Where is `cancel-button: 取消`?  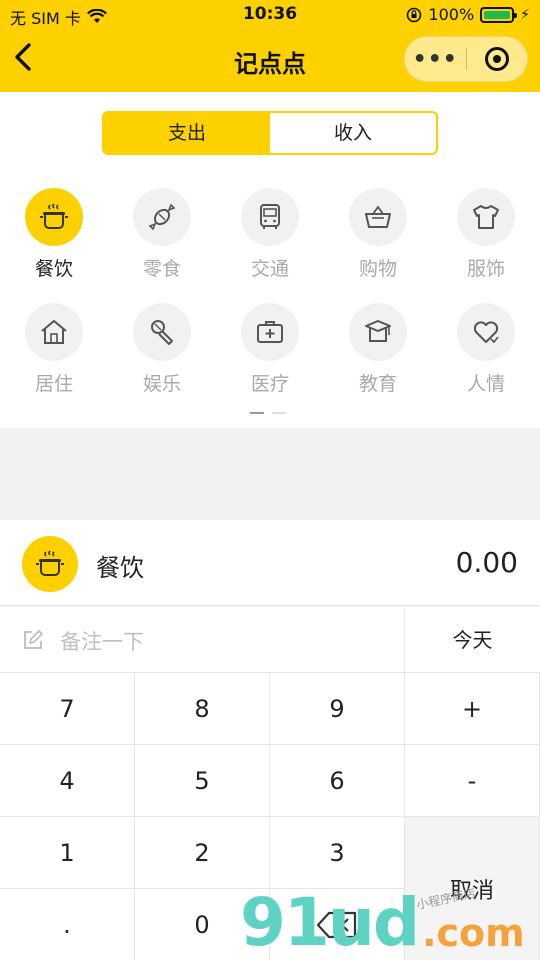
cancel-button: 取消 is located at coordinates (472, 888).